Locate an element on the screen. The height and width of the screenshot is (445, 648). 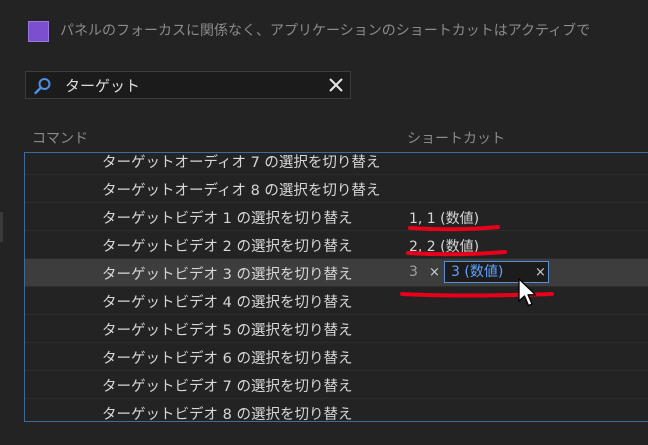
shortcut-key: 3 (数値) is located at coordinates (477, 272).